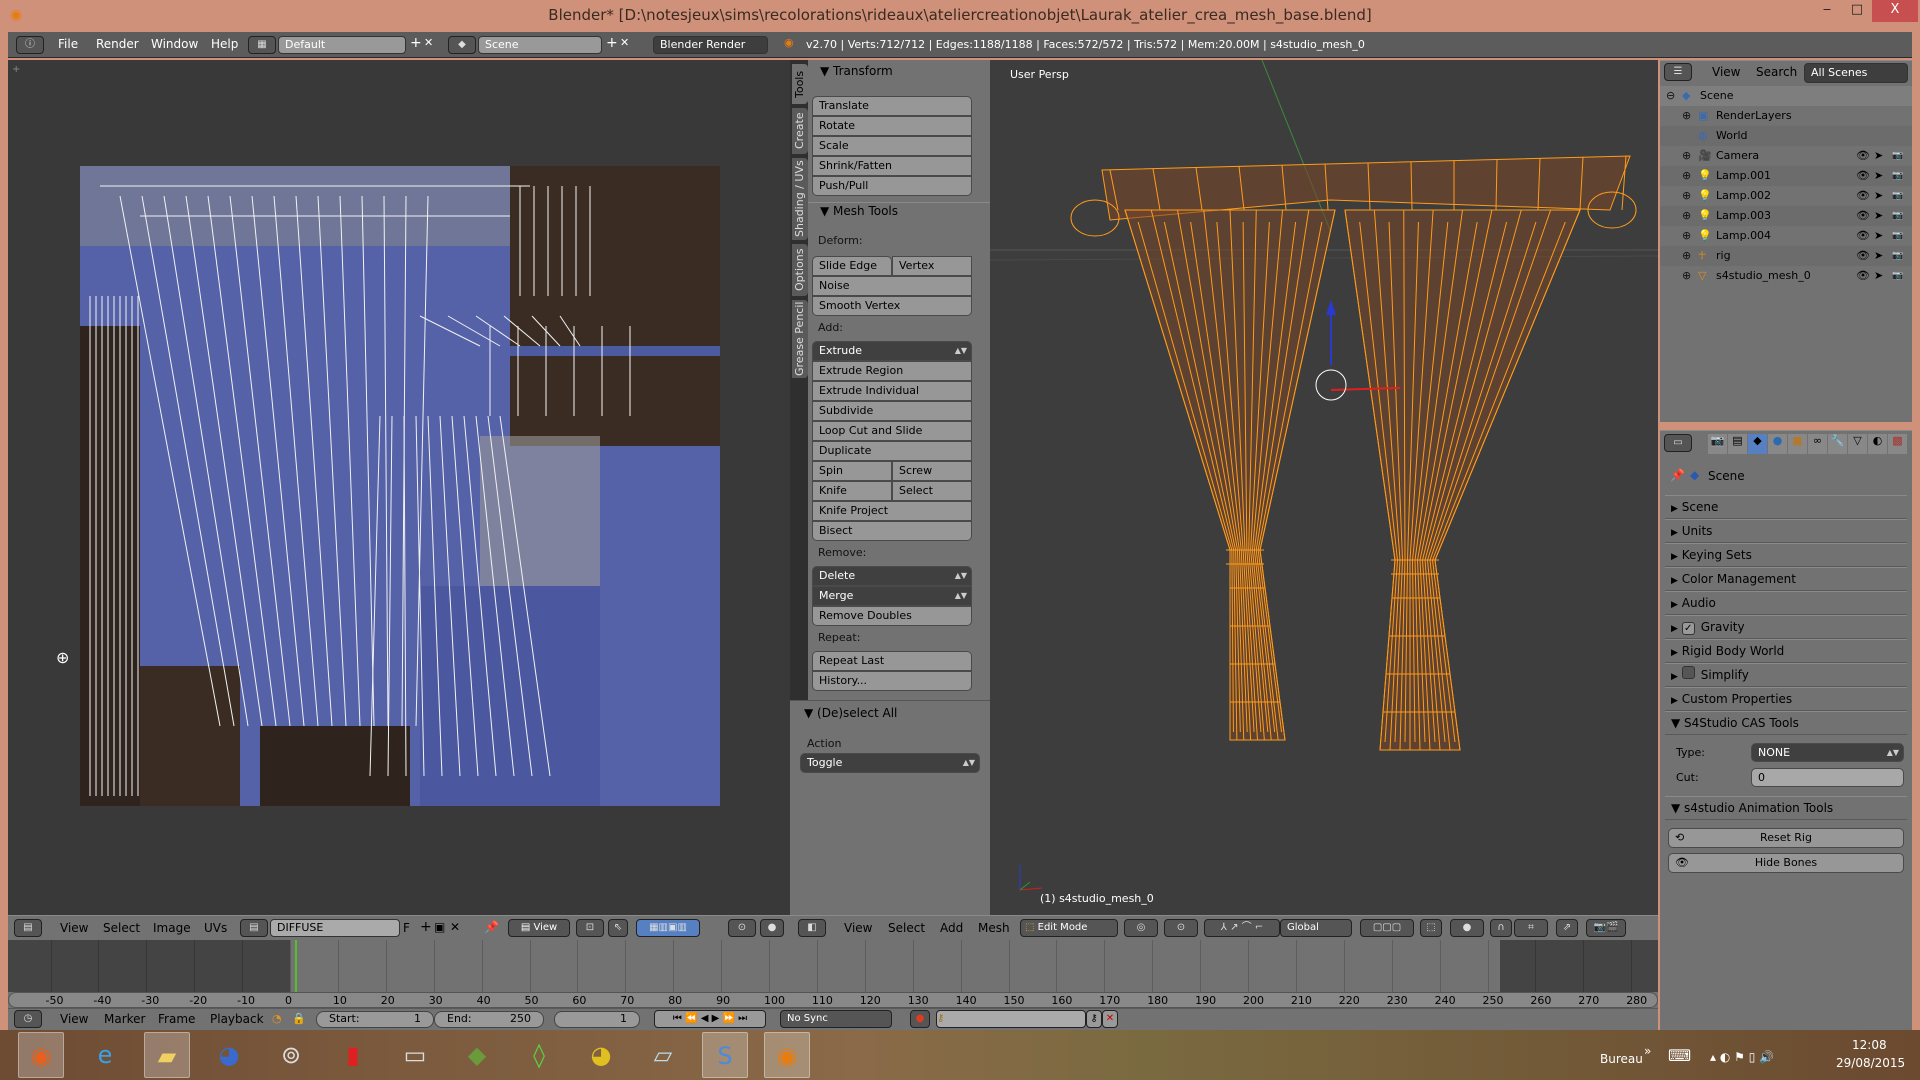  Describe the element at coordinates (416, 43) in the screenshot. I see `add-layout-icon: +` at that location.